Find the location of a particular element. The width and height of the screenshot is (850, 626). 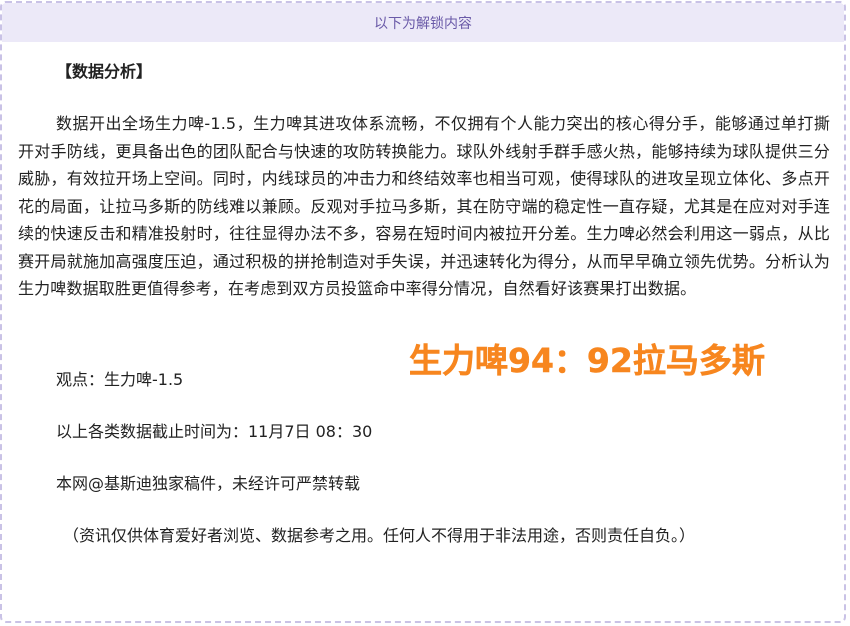

deadline-line: 以上各类数据截止时间为：11月7日 08：30 is located at coordinates (214, 431).